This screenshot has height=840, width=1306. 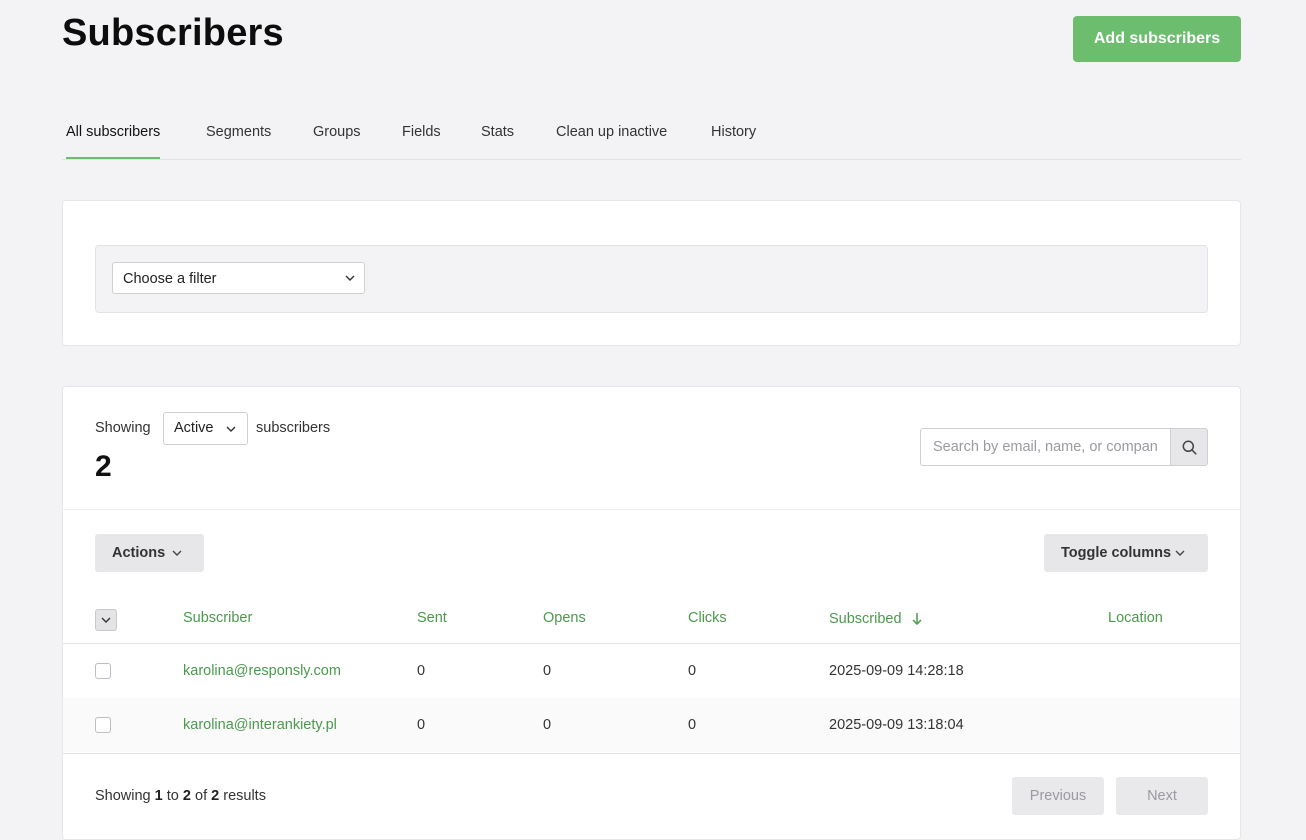 What do you see at coordinates (1162, 796) in the screenshot?
I see `next-button: Next` at bounding box center [1162, 796].